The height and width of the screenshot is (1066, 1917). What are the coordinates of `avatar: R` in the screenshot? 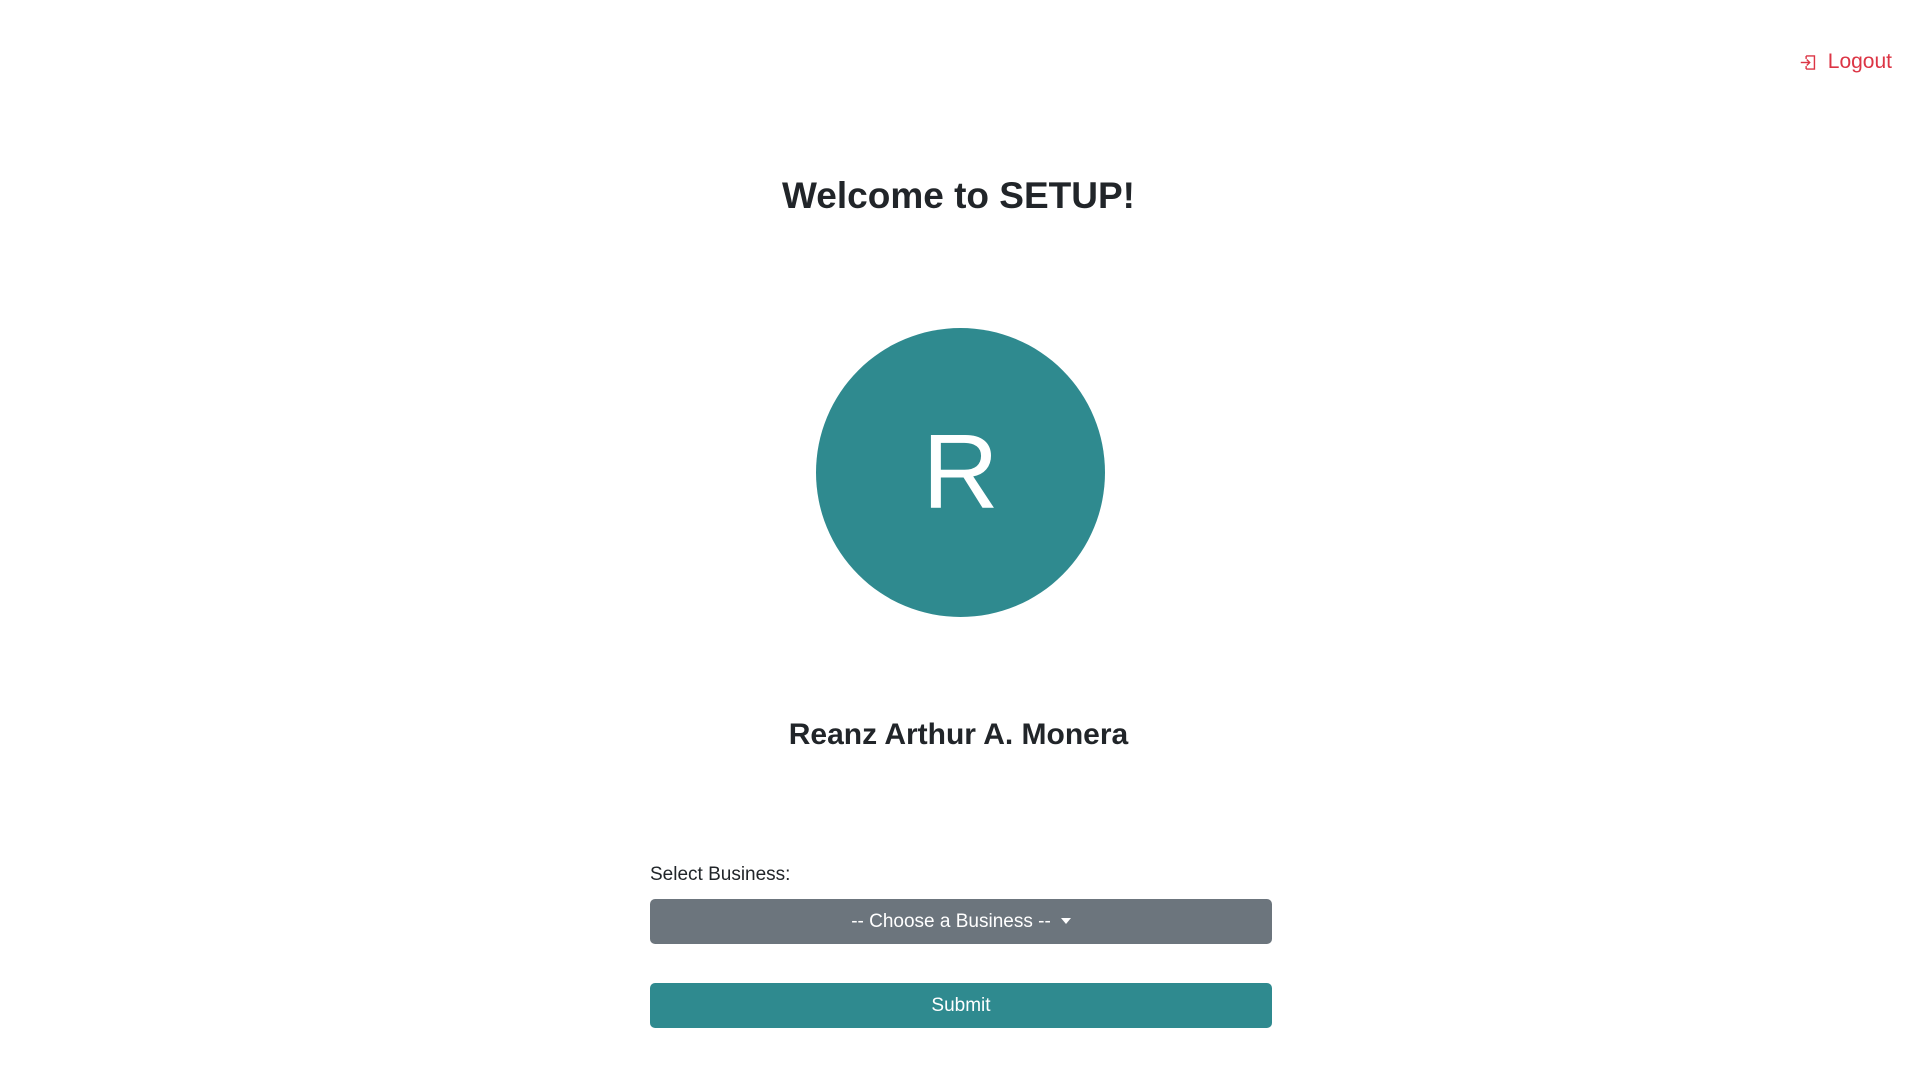 It's located at (960, 472).